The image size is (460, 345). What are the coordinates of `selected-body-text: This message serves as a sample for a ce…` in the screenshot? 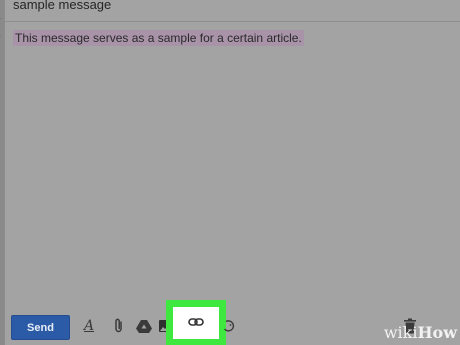 It's located at (158, 38).